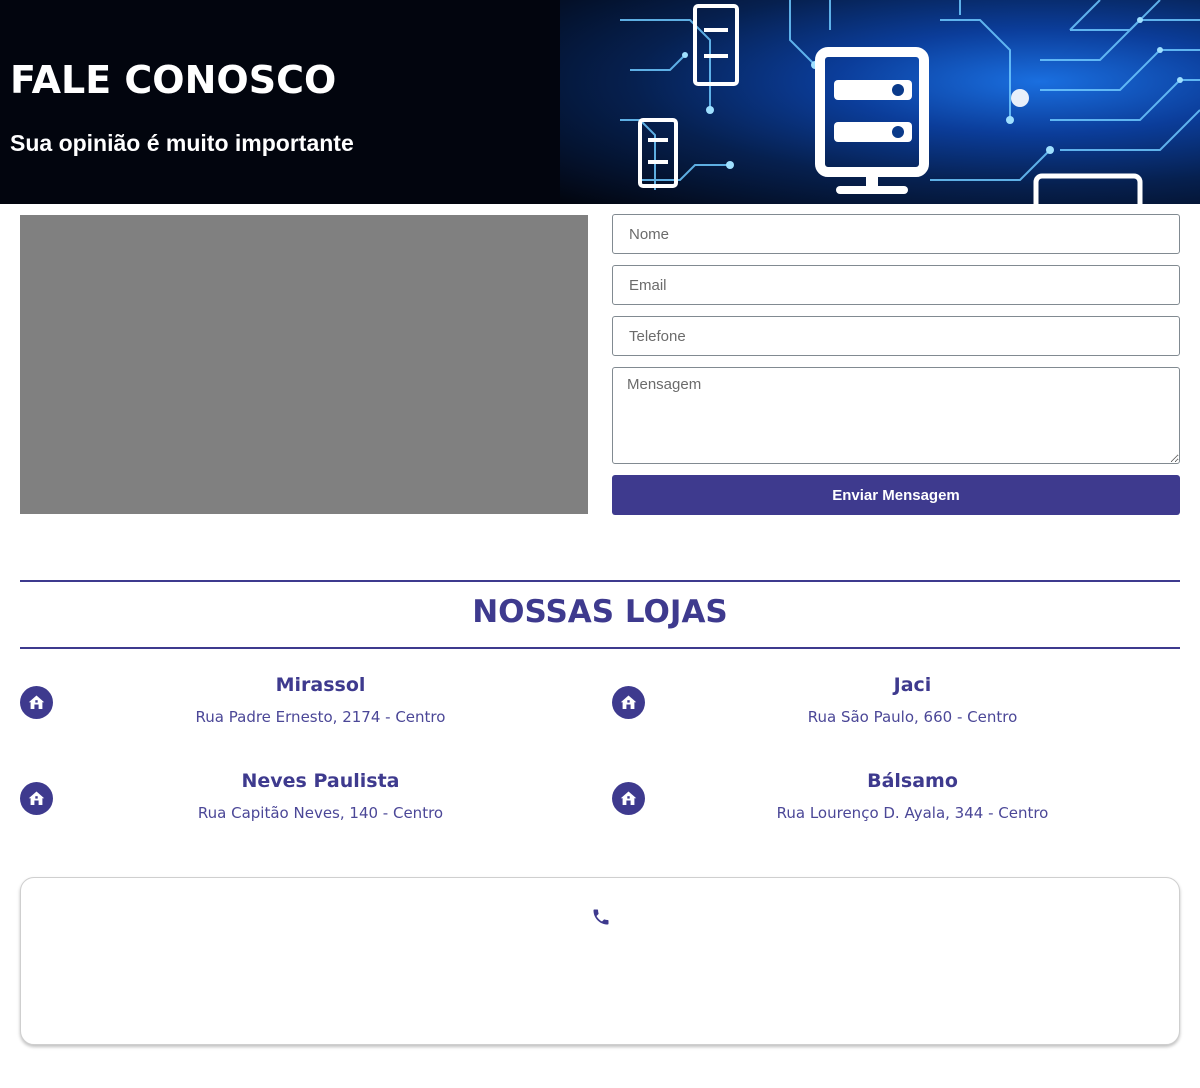 The image size is (1200, 1088). What do you see at coordinates (912, 781) in the screenshot?
I see `store-name: Bálsamo` at bounding box center [912, 781].